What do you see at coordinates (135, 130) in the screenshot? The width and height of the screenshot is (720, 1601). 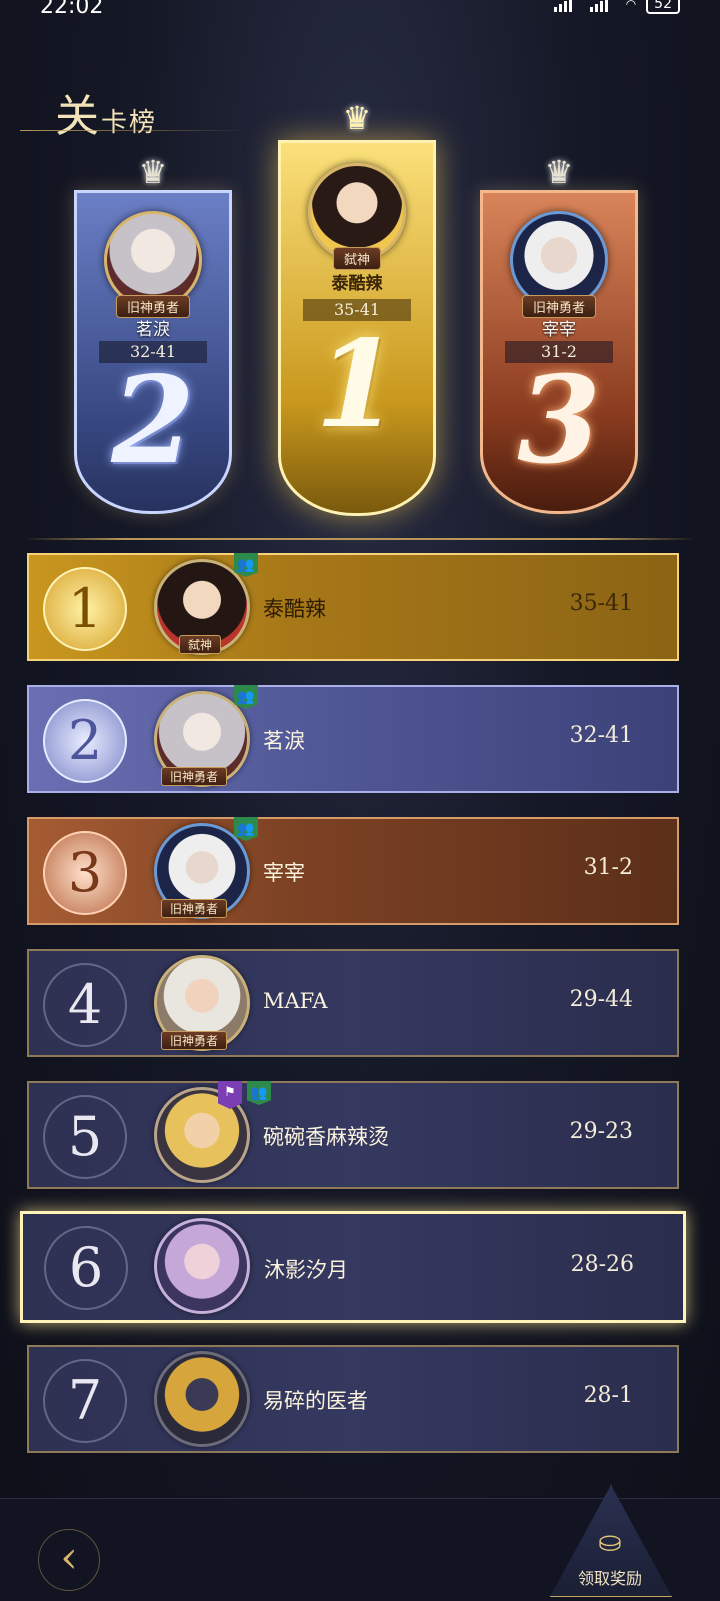 I see `title-underline` at bounding box center [135, 130].